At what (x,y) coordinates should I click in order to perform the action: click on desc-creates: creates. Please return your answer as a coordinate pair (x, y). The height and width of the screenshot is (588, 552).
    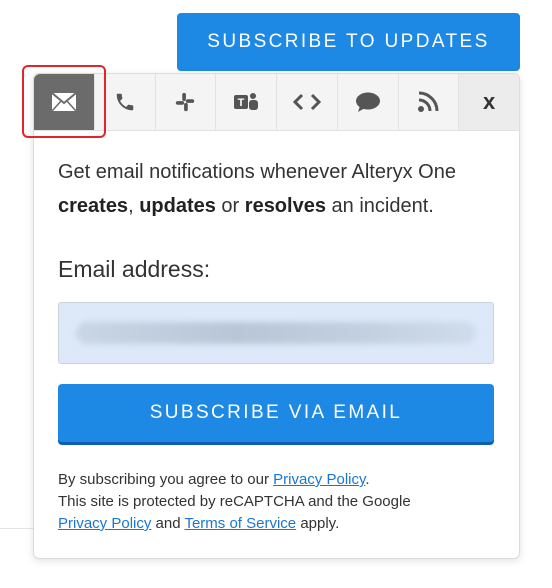
    Looking at the image, I should click on (93, 206).